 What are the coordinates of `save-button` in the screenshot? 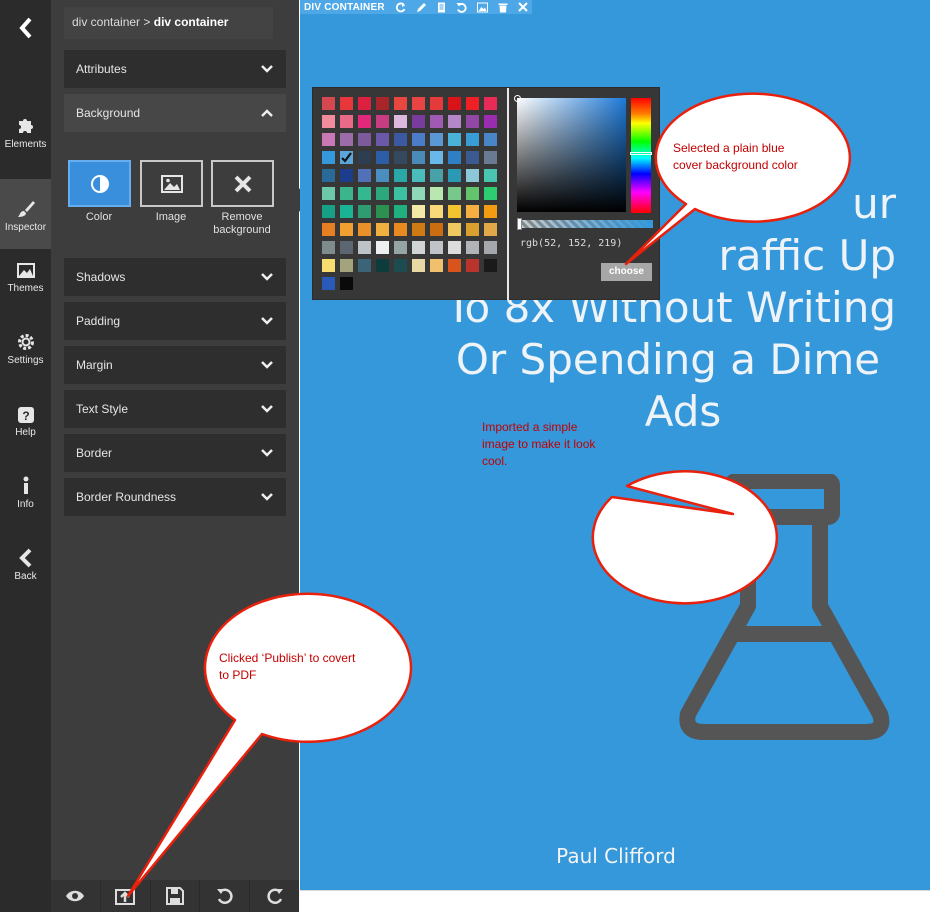 It's located at (176, 896).